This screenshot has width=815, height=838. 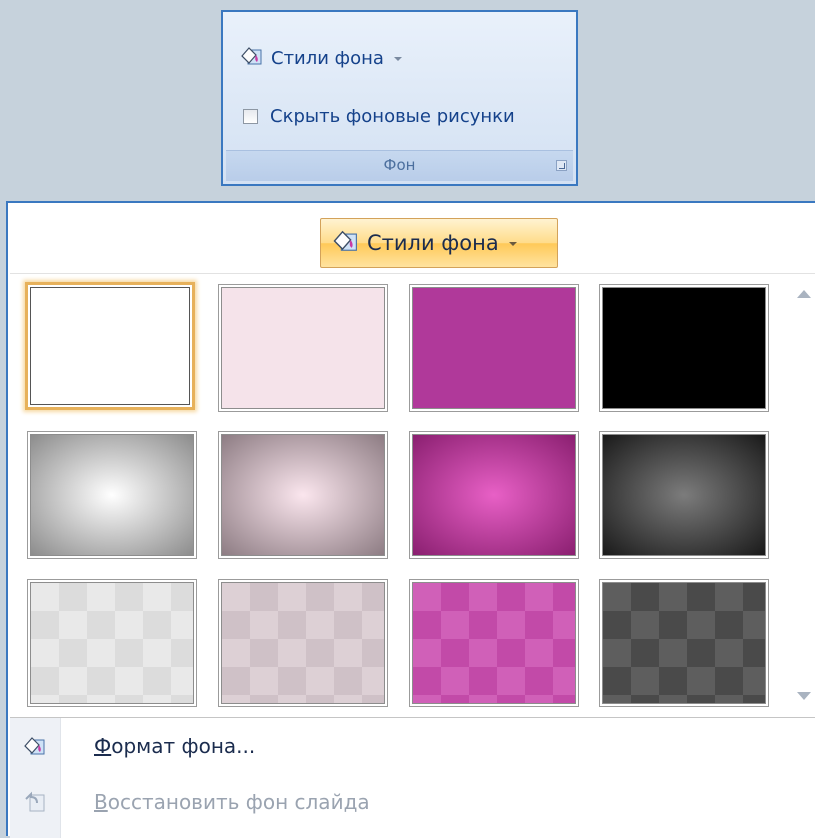 I want to click on background-styles-button: Стили фона, so click(x=320, y=58).